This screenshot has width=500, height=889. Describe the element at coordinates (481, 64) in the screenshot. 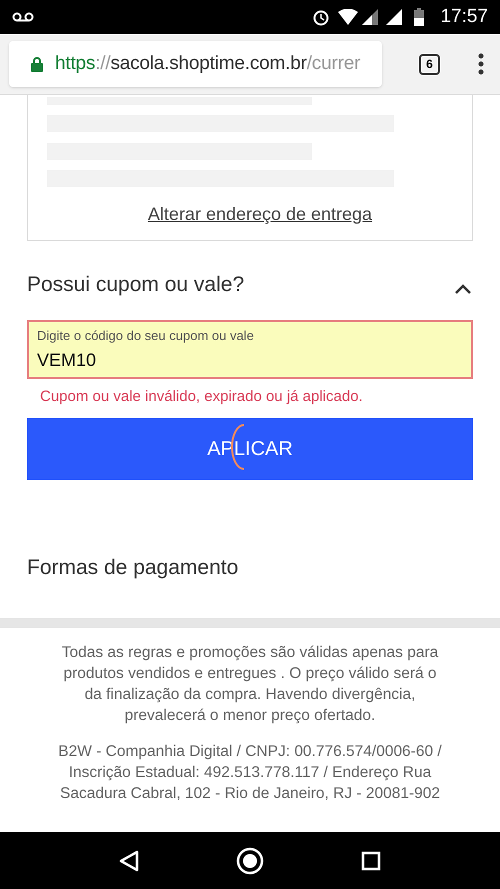

I see `menu-icon` at that location.